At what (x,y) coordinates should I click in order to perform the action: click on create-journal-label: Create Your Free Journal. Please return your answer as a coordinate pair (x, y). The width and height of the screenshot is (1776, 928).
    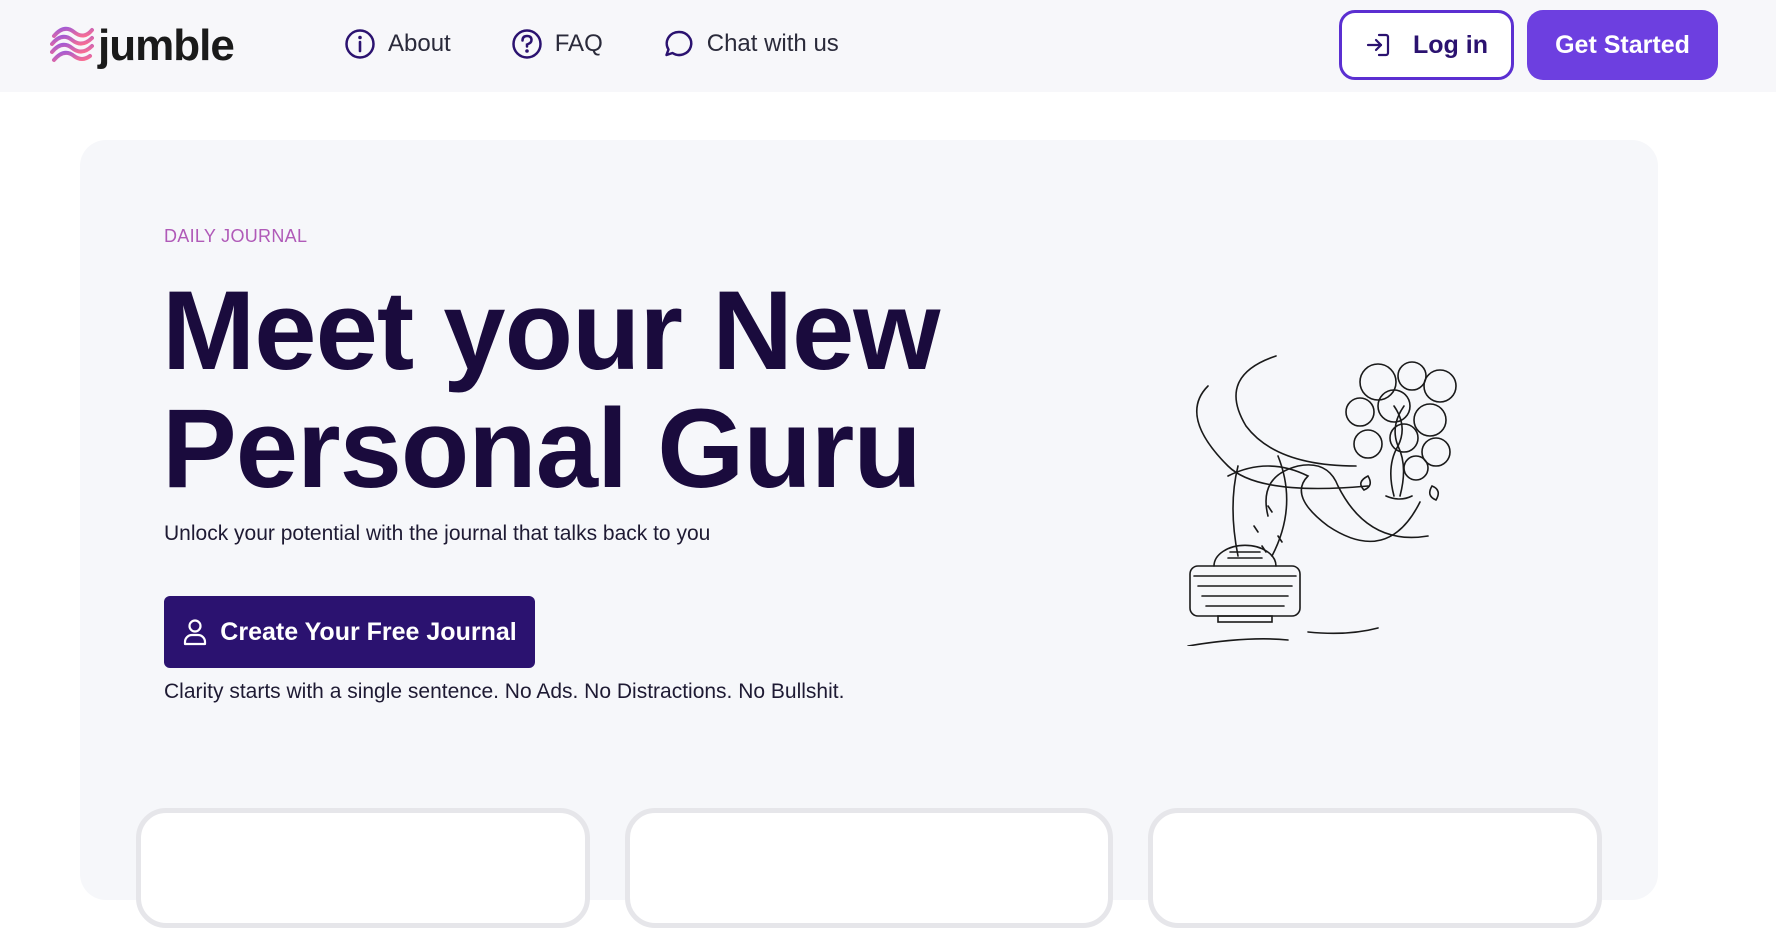
    Looking at the image, I should click on (368, 631).